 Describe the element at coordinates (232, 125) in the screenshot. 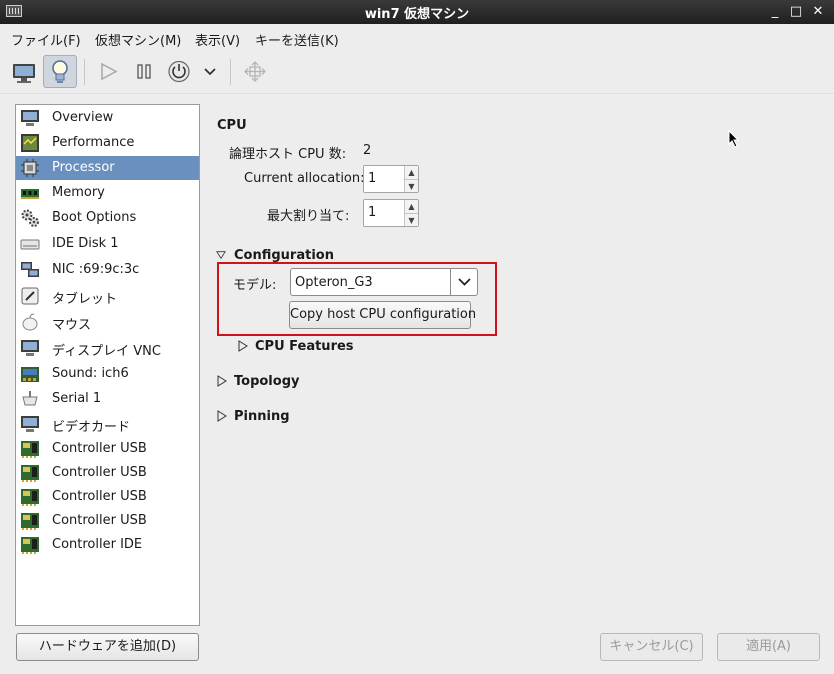

I see `cpu-heading: CPU` at that location.